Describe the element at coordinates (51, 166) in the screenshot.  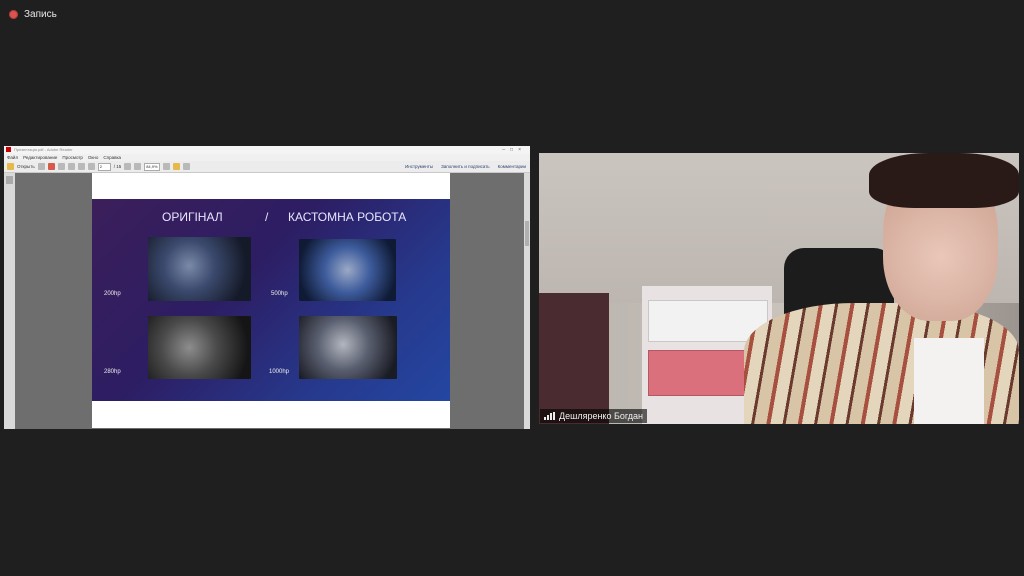
I see `save-icon` at that location.